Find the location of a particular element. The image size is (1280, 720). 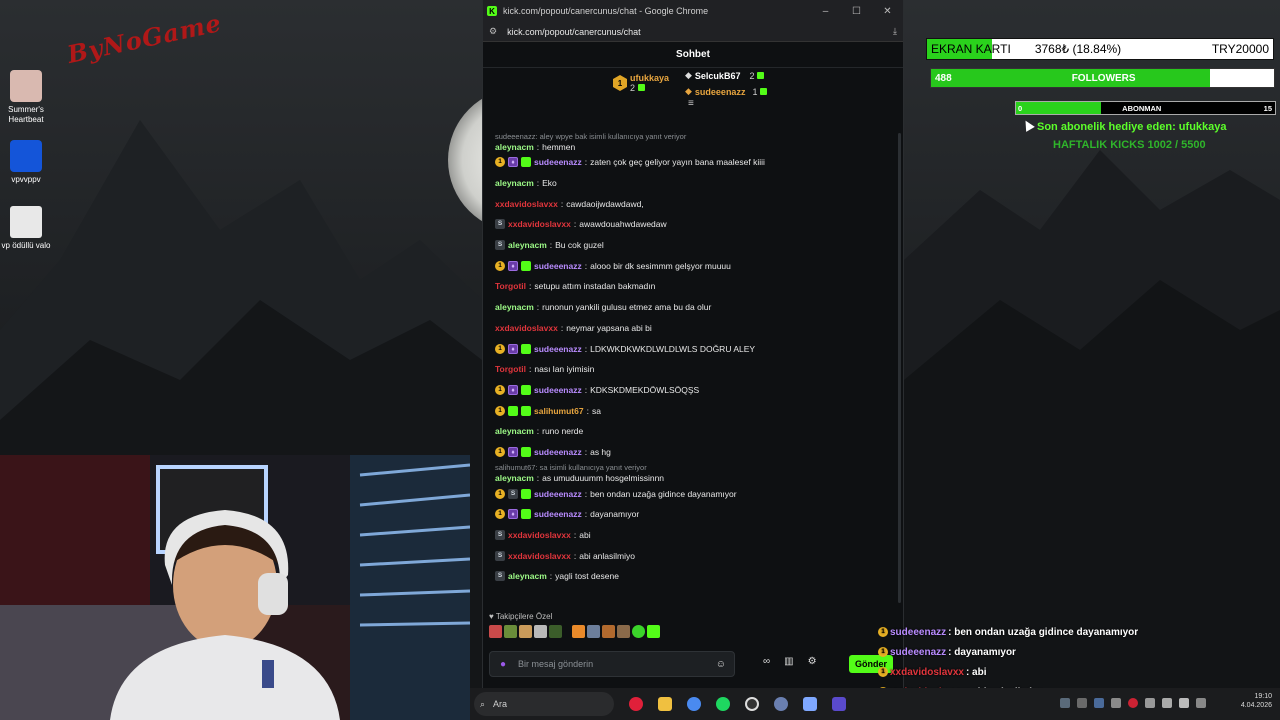

app-icon is located at coordinates (839, 704).